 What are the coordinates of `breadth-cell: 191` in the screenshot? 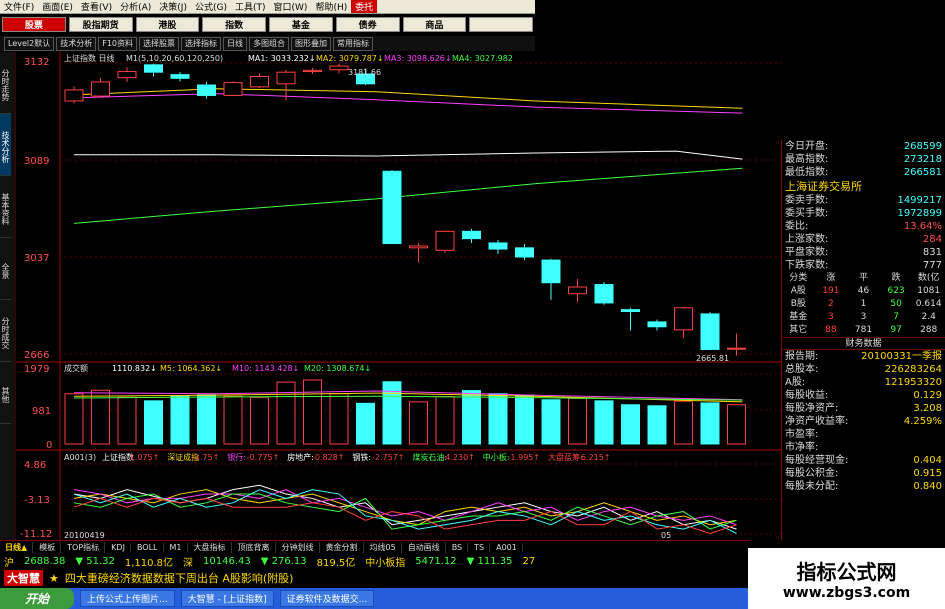 It's located at (831, 291).